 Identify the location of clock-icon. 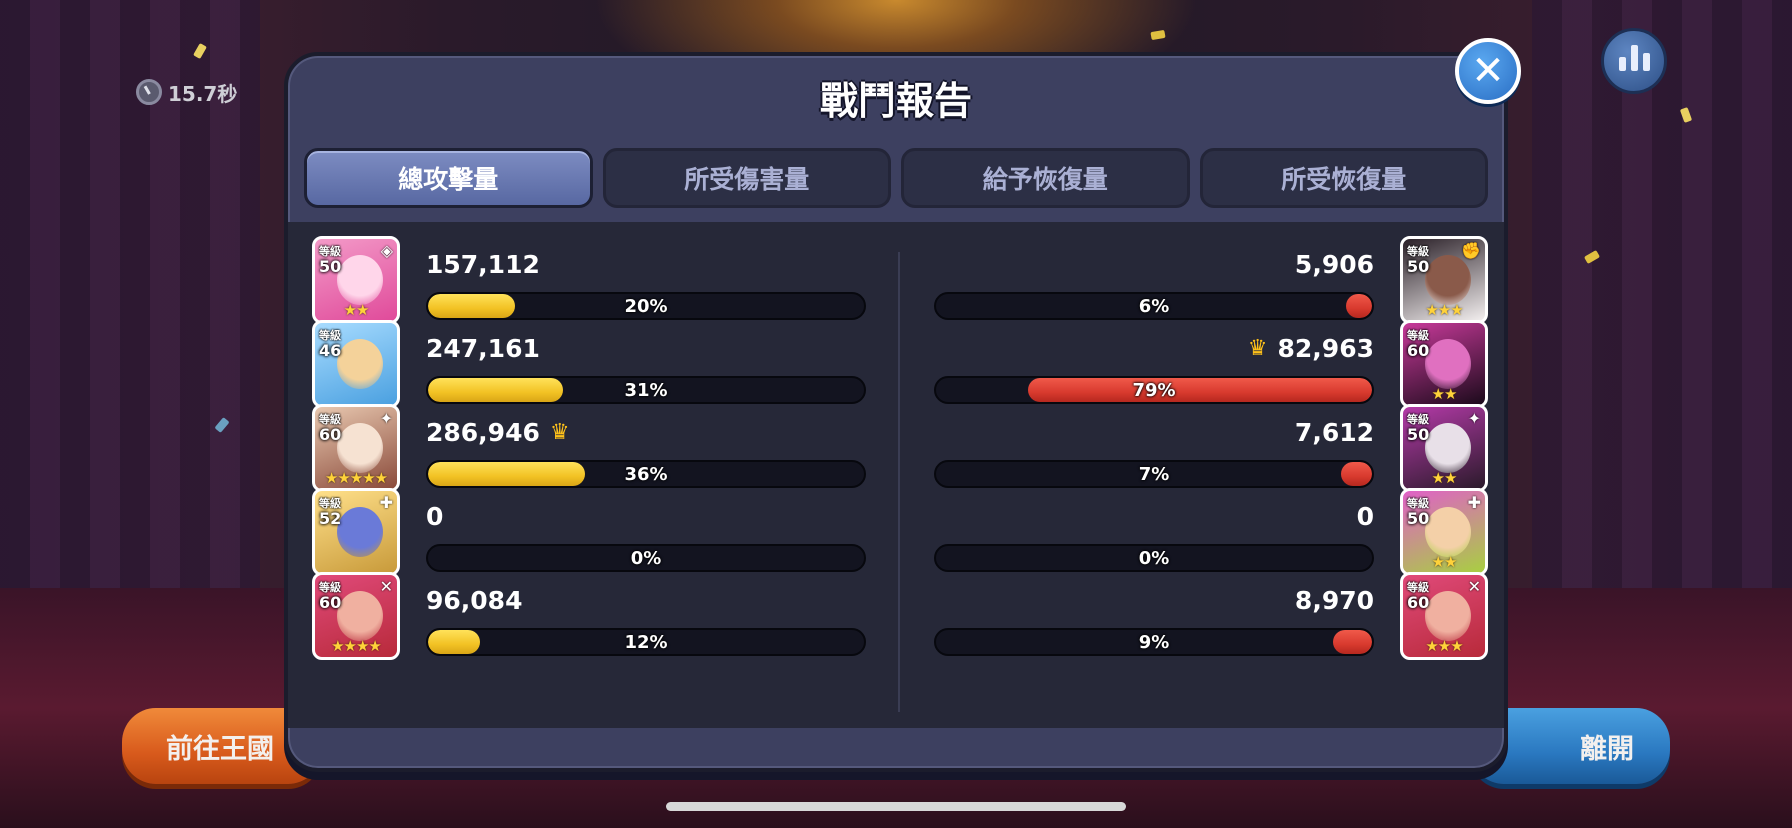
(149, 92).